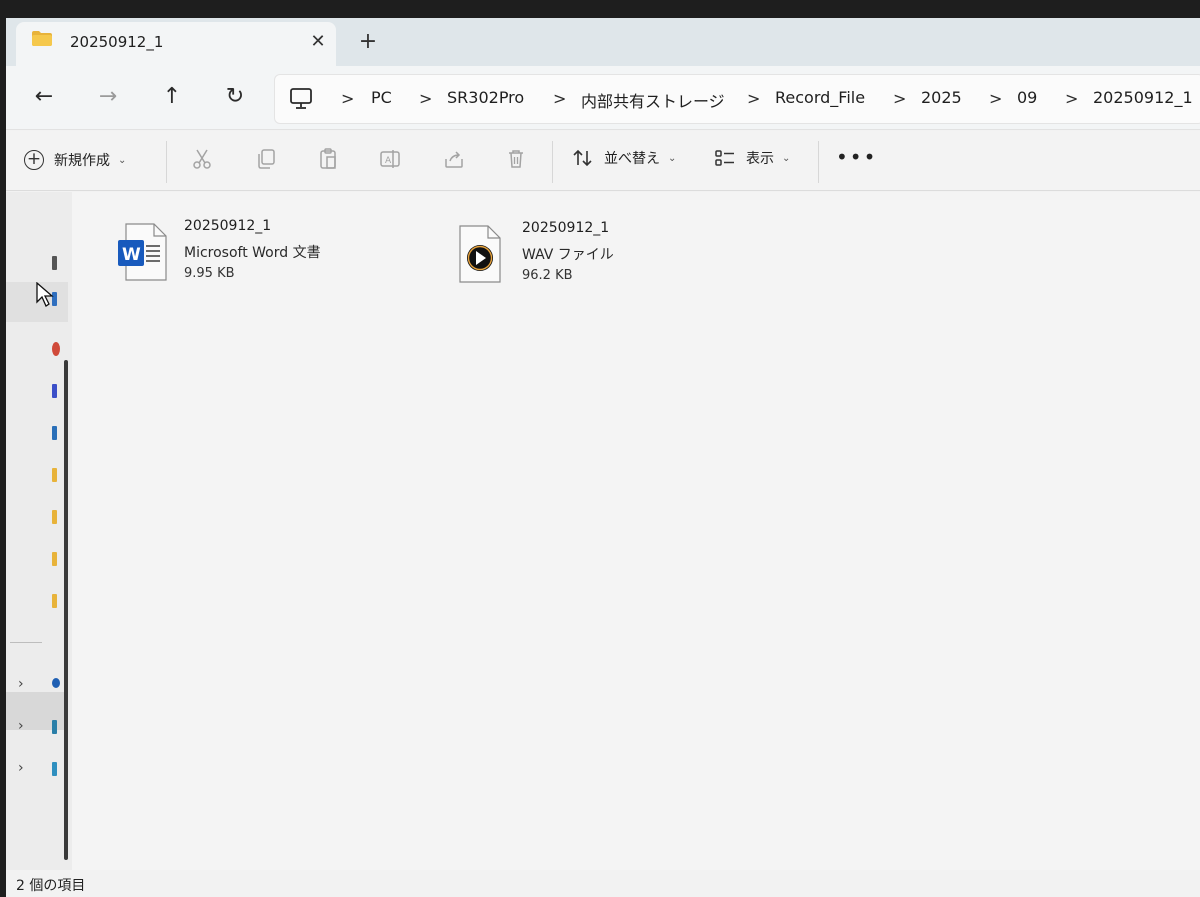 The height and width of the screenshot is (897, 1200). I want to click on copy-icon, so click(266, 159).